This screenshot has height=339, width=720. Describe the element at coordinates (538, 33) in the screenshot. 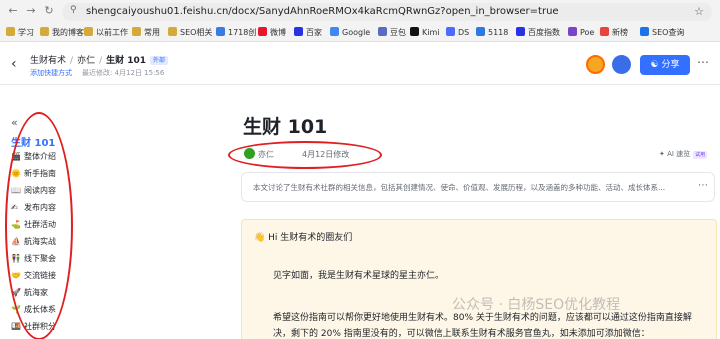

I see `bookmark-link: 百度指数` at that location.